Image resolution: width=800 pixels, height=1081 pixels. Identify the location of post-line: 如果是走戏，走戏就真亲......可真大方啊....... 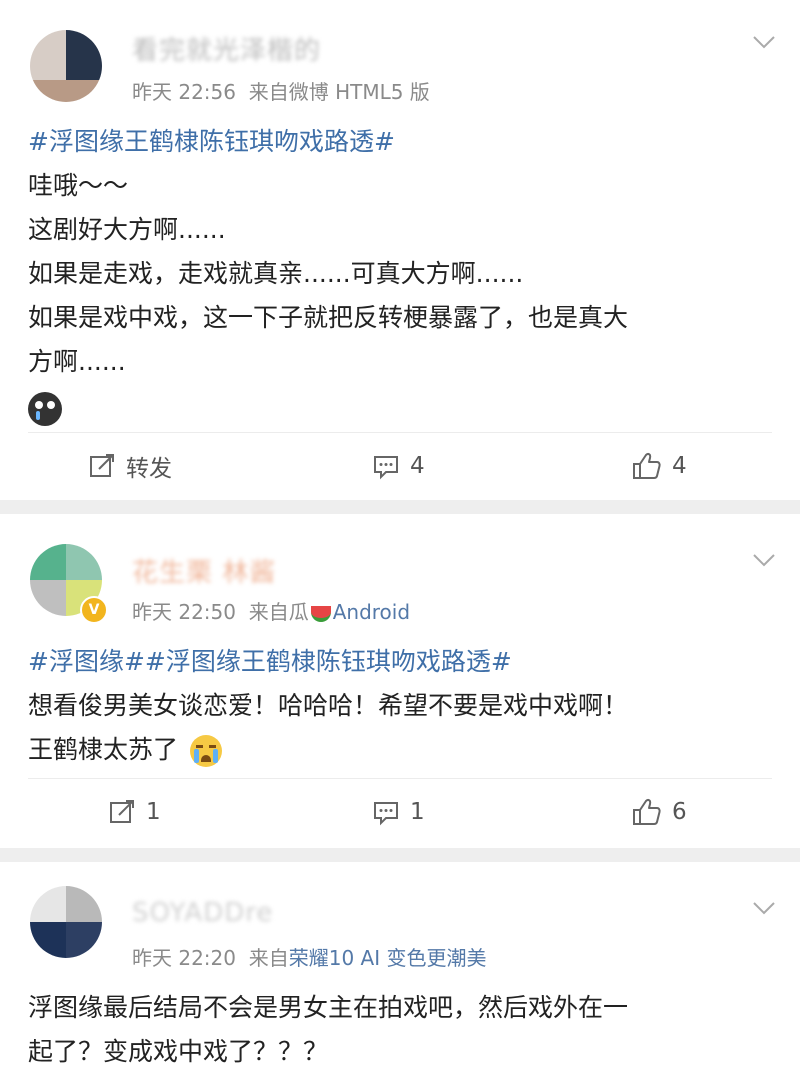
(276, 273).